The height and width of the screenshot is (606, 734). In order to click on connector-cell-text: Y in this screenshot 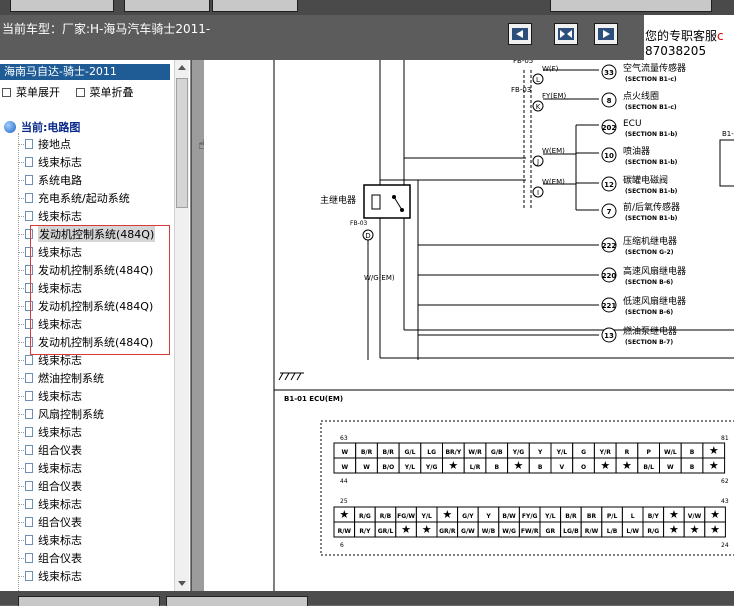, I will do `click(488, 516)`.